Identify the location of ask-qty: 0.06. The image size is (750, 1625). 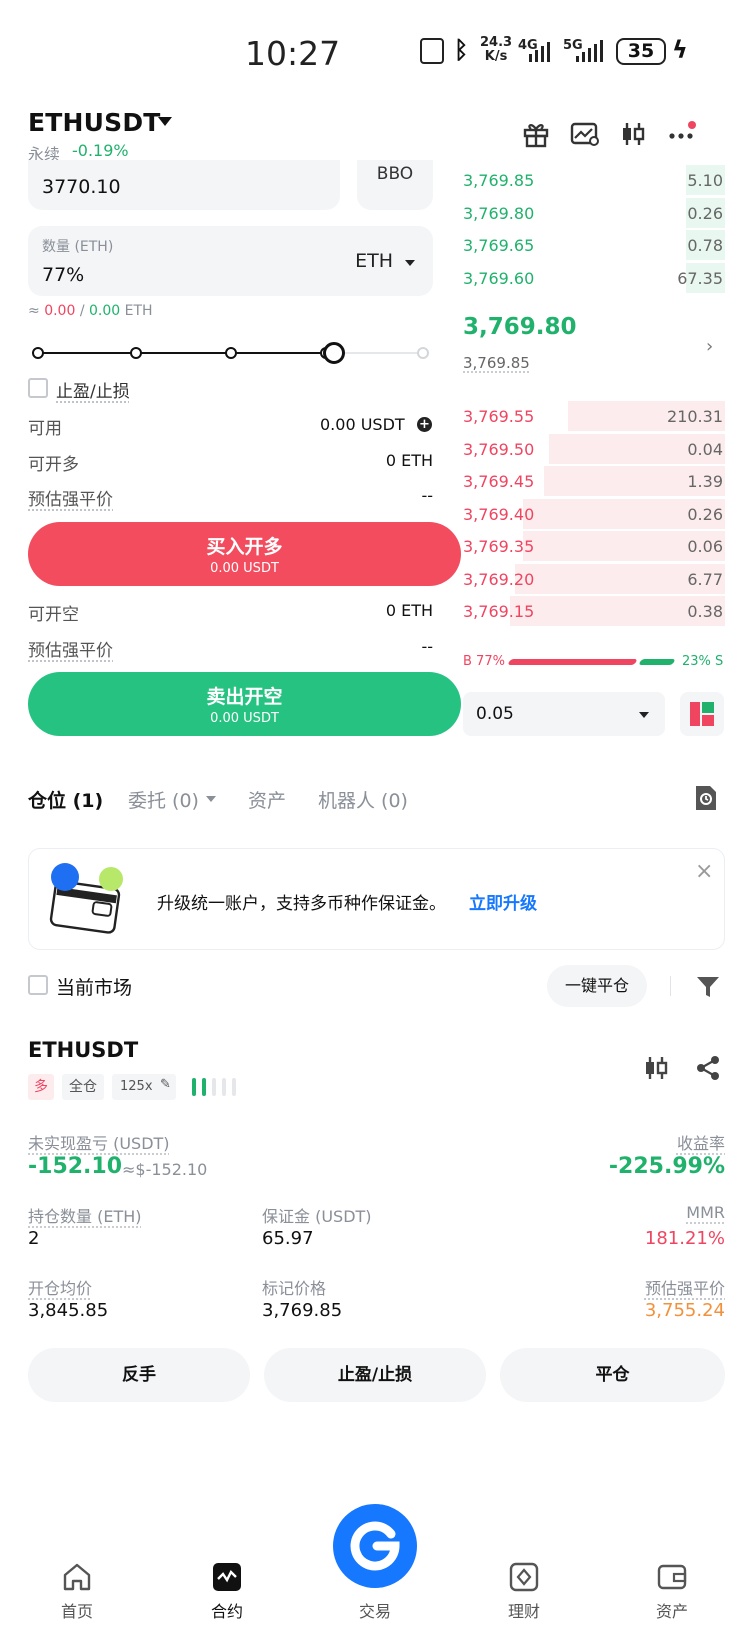
(705, 546).